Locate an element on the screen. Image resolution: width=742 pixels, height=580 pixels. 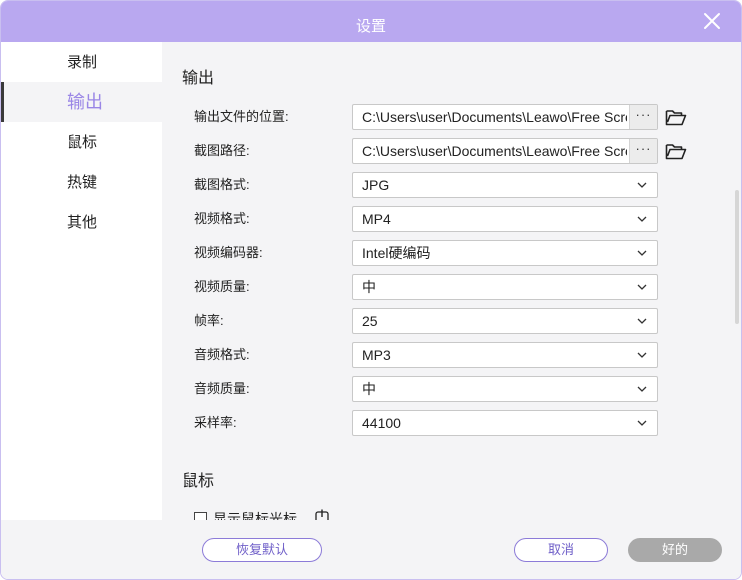
video-encoder-value: Intel硬编码 is located at coordinates (396, 253).